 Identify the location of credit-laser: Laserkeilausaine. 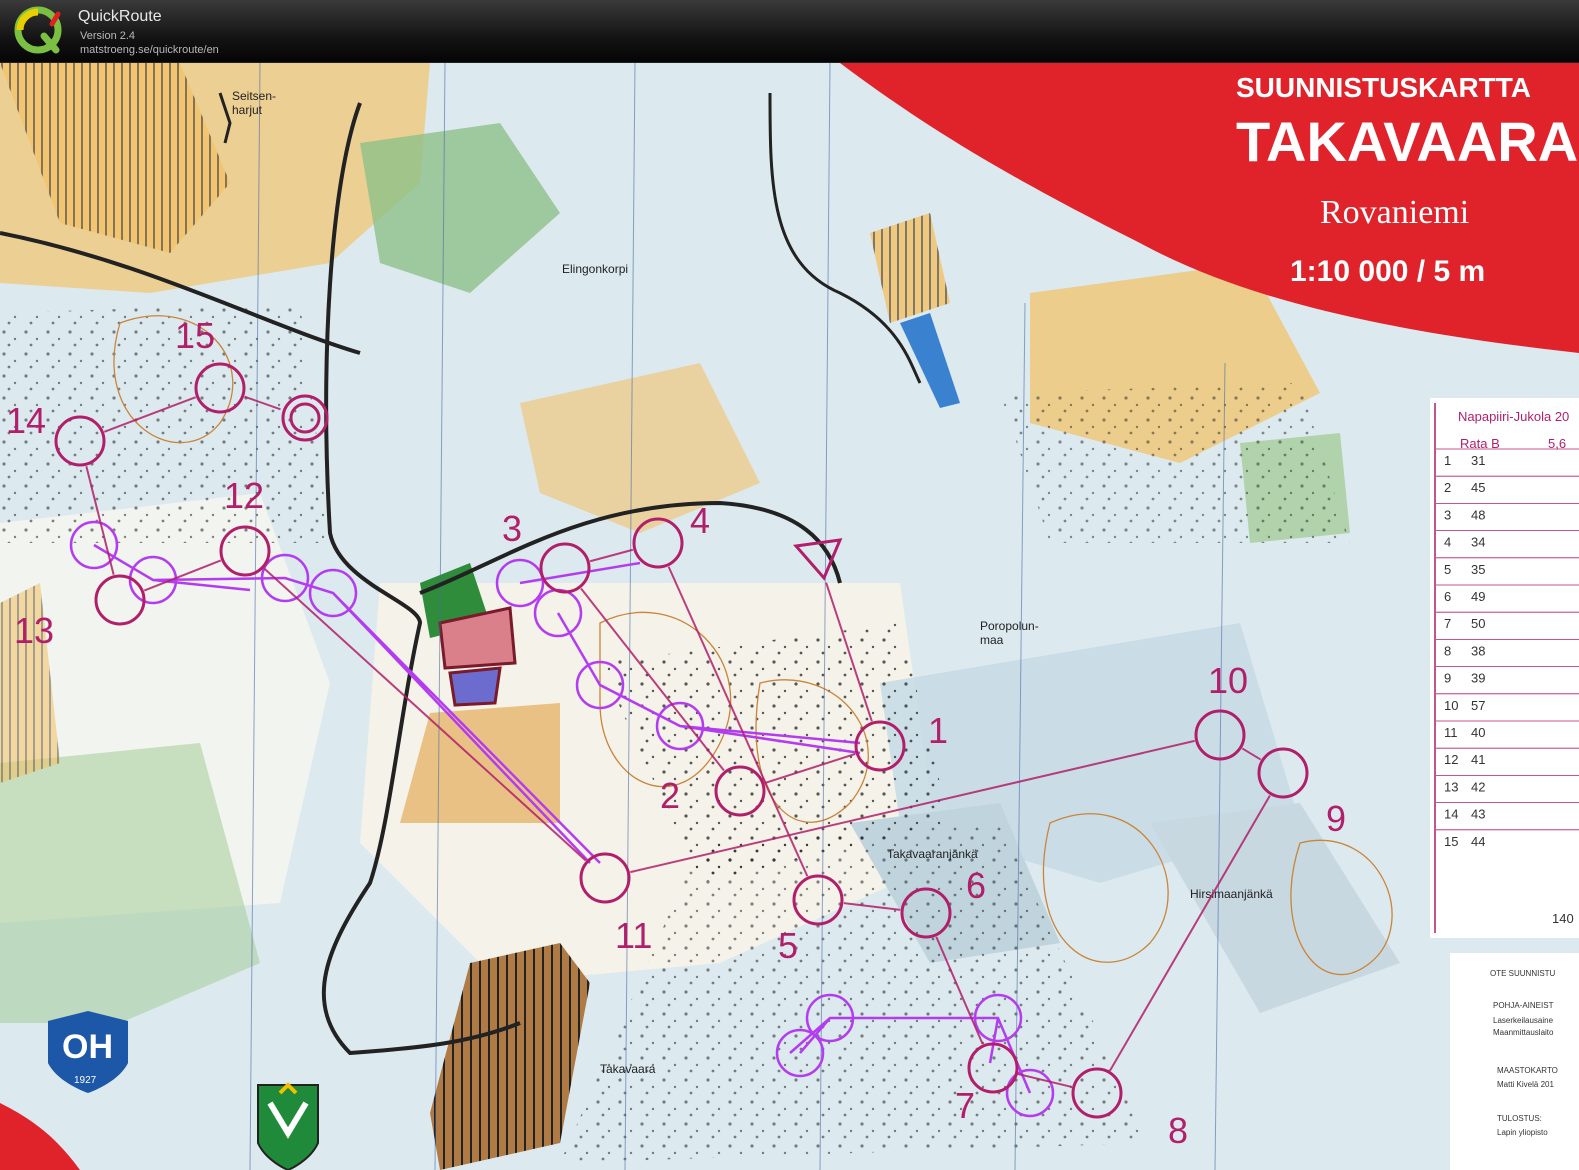
(1523, 1020).